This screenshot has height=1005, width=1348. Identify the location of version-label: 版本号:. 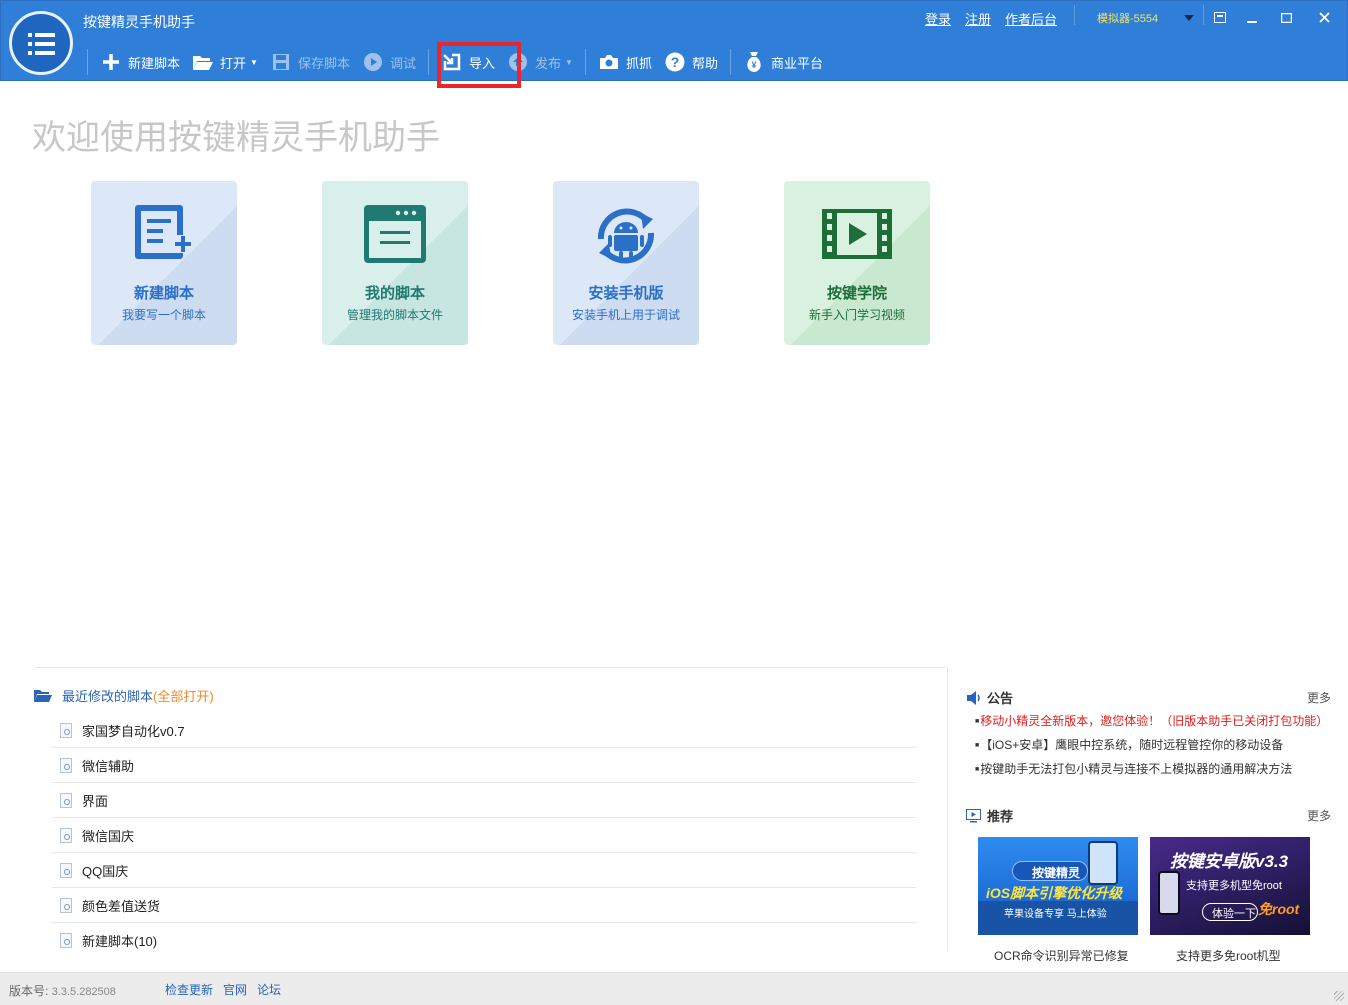
(29, 991).